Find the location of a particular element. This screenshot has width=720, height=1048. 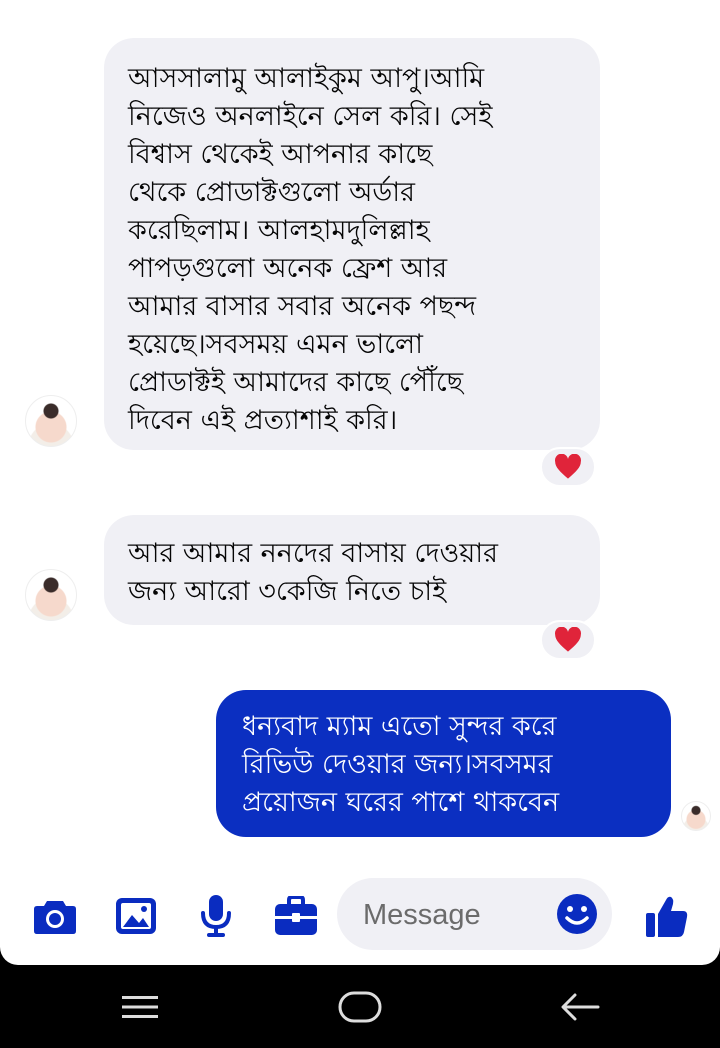

thumbs-up-icon is located at coordinates (667, 916).